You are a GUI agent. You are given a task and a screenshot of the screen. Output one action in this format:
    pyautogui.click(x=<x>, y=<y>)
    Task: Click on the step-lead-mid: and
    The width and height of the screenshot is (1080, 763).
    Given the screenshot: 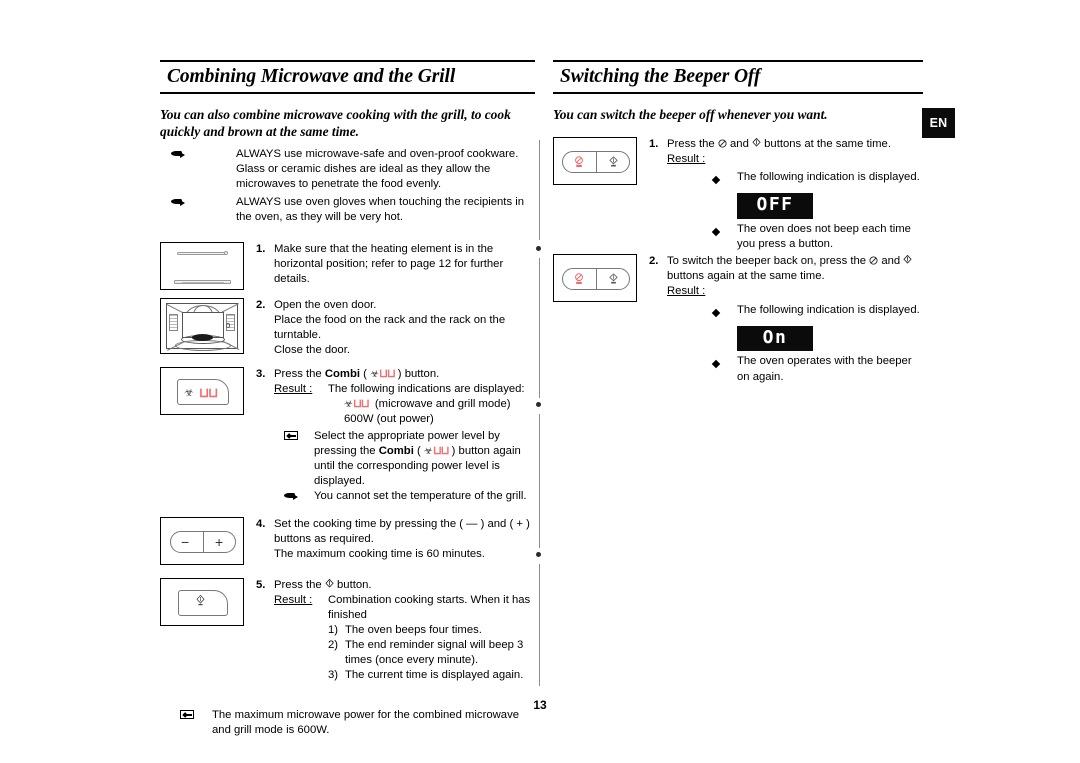 What is the action you would take?
    pyautogui.click(x=891, y=261)
    